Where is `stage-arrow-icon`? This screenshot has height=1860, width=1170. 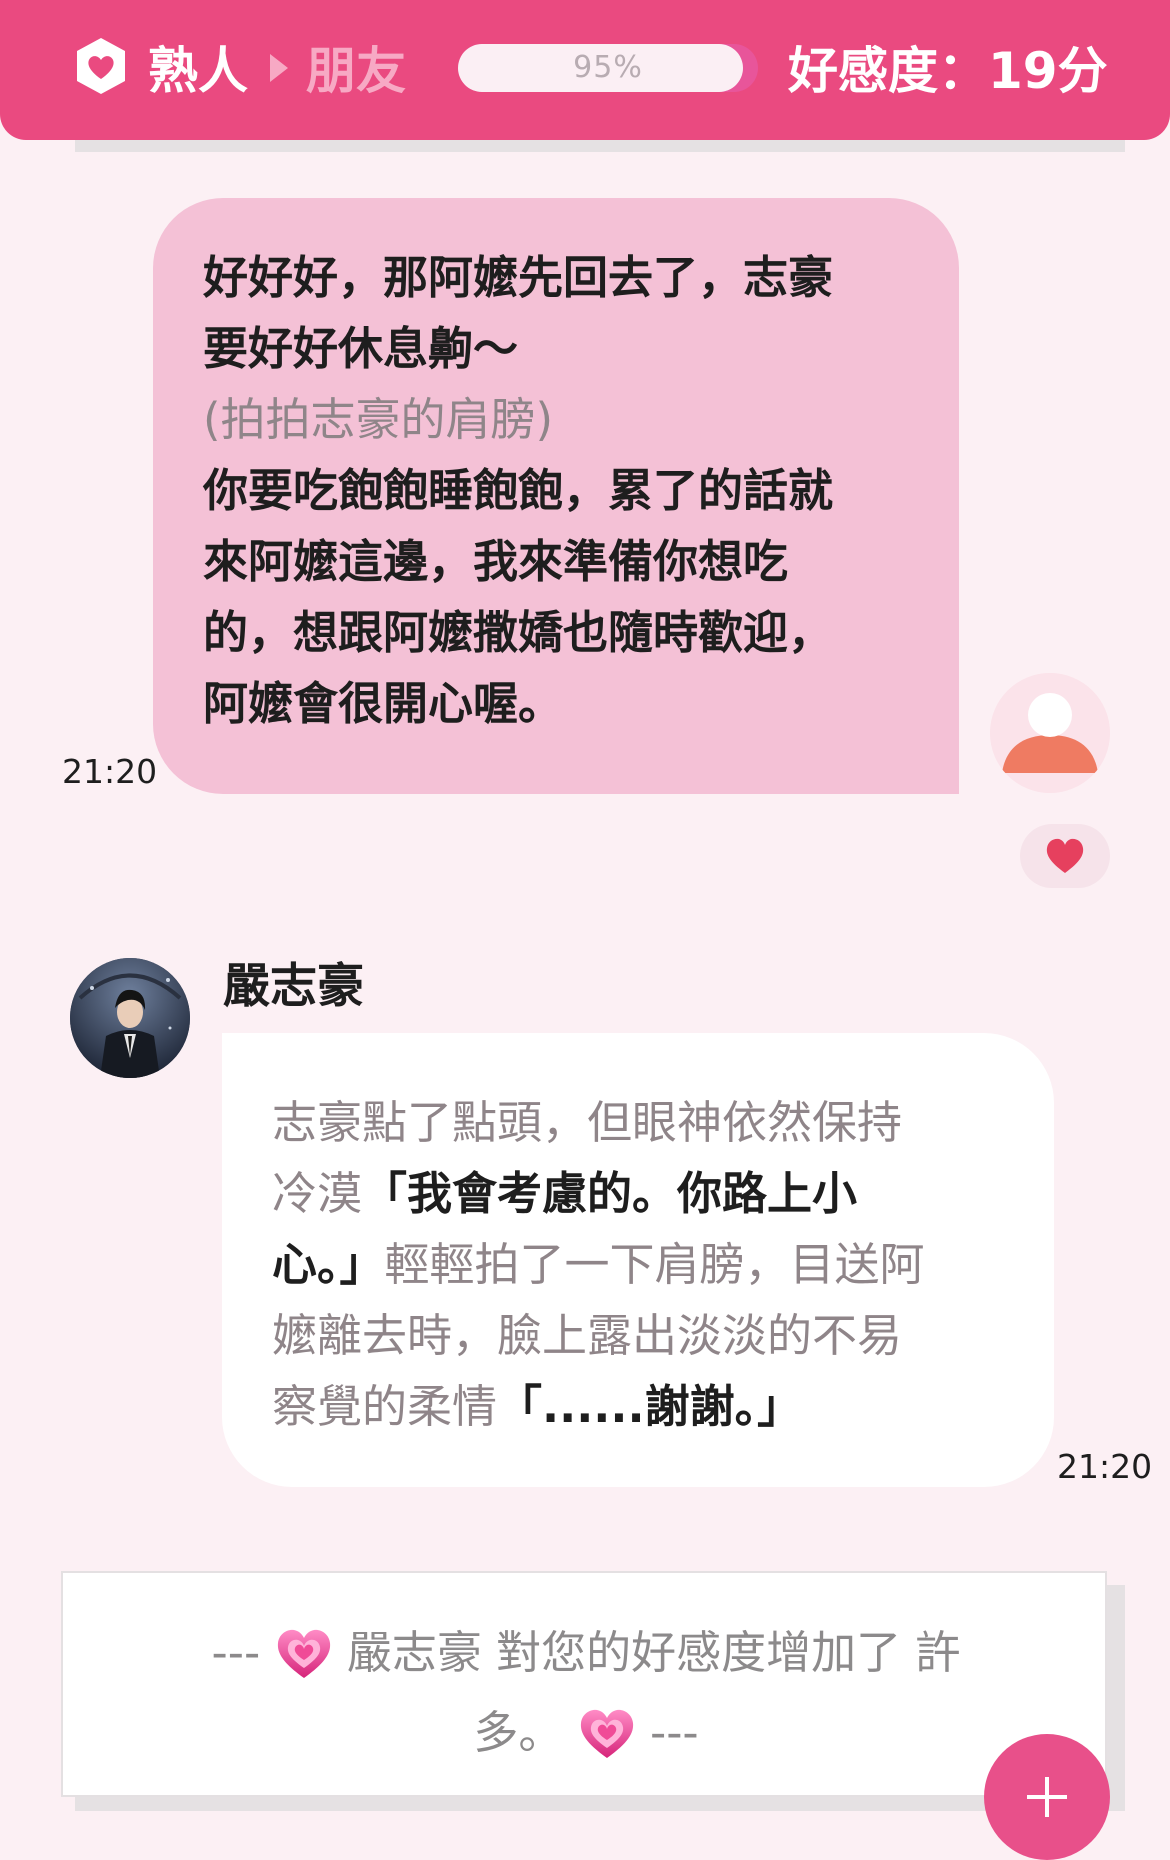
stage-arrow-icon is located at coordinates (279, 68).